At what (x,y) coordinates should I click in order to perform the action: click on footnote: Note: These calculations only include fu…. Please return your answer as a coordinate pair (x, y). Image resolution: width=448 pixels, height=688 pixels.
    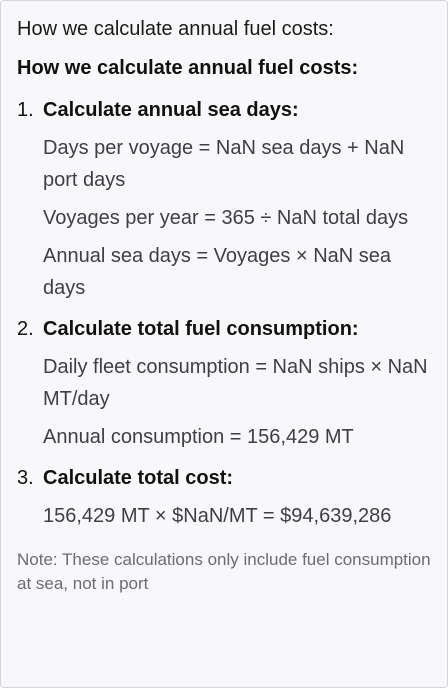
    Looking at the image, I should click on (224, 571).